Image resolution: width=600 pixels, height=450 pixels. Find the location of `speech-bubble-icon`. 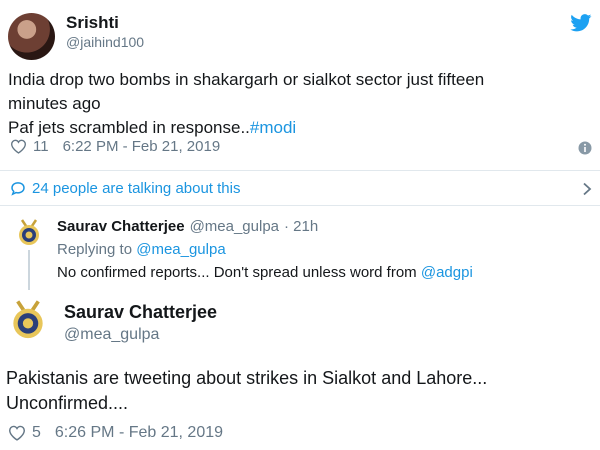

speech-bubble-icon is located at coordinates (18, 188).